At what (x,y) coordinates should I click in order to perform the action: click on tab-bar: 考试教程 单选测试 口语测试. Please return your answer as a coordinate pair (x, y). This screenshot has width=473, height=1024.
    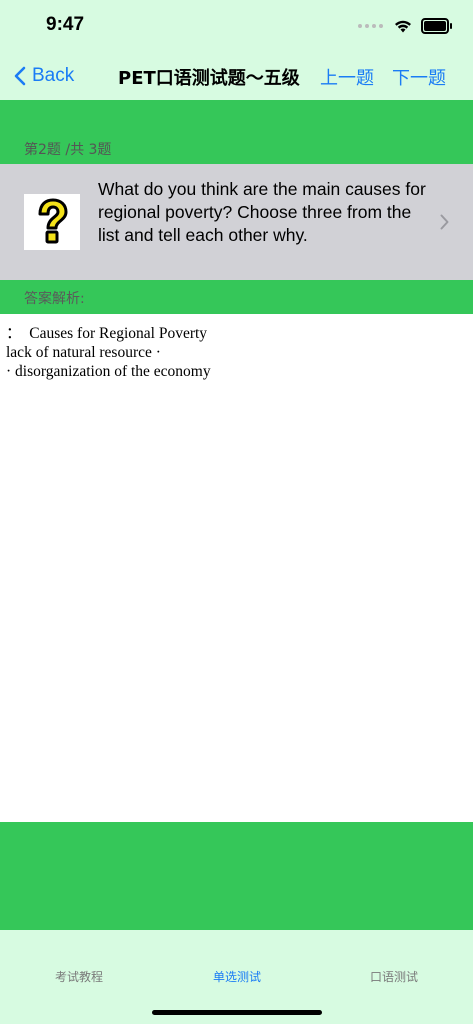
    Looking at the image, I should click on (236, 977).